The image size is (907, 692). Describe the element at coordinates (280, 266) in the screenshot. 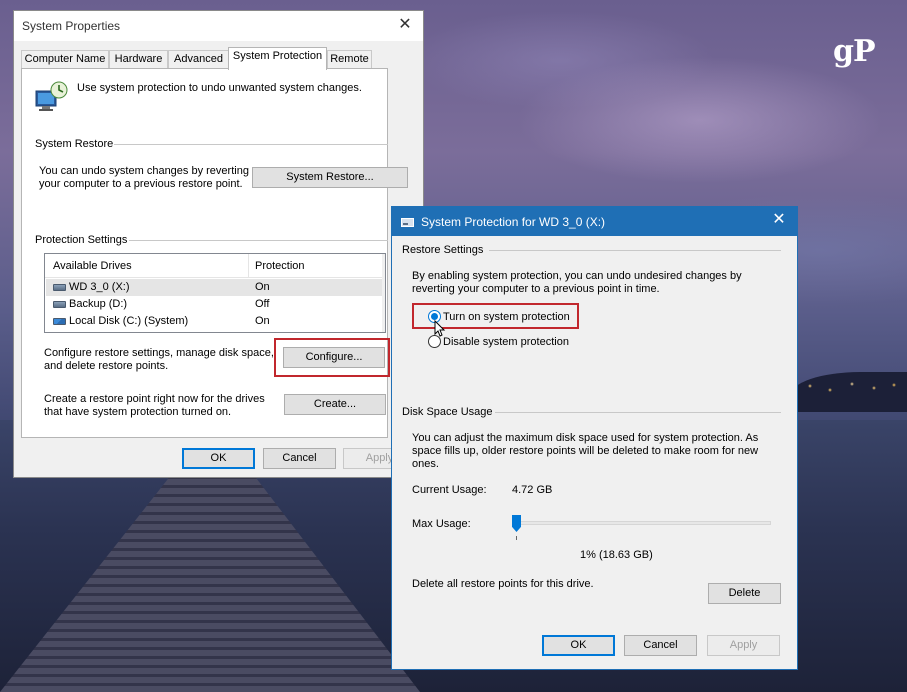

I see `column-header-protection: Protection` at that location.